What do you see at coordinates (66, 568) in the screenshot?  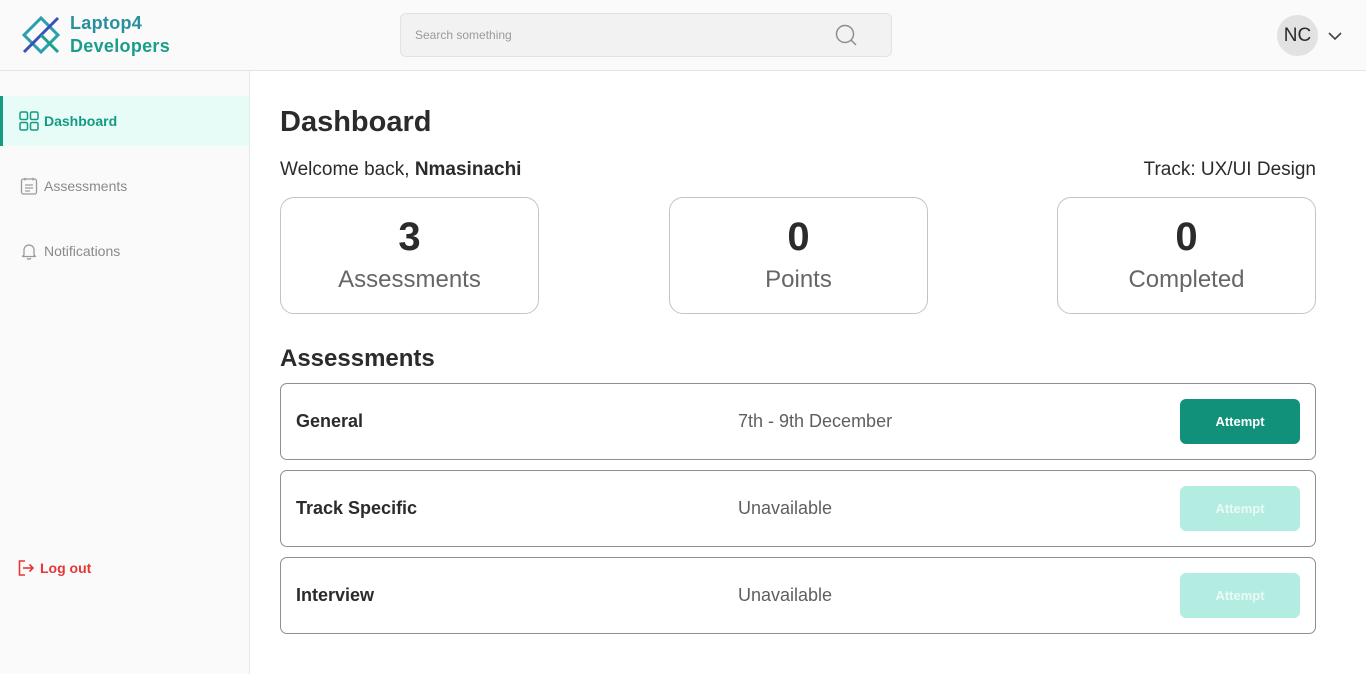 I see `logout-label: Log out` at bounding box center [66, 568].